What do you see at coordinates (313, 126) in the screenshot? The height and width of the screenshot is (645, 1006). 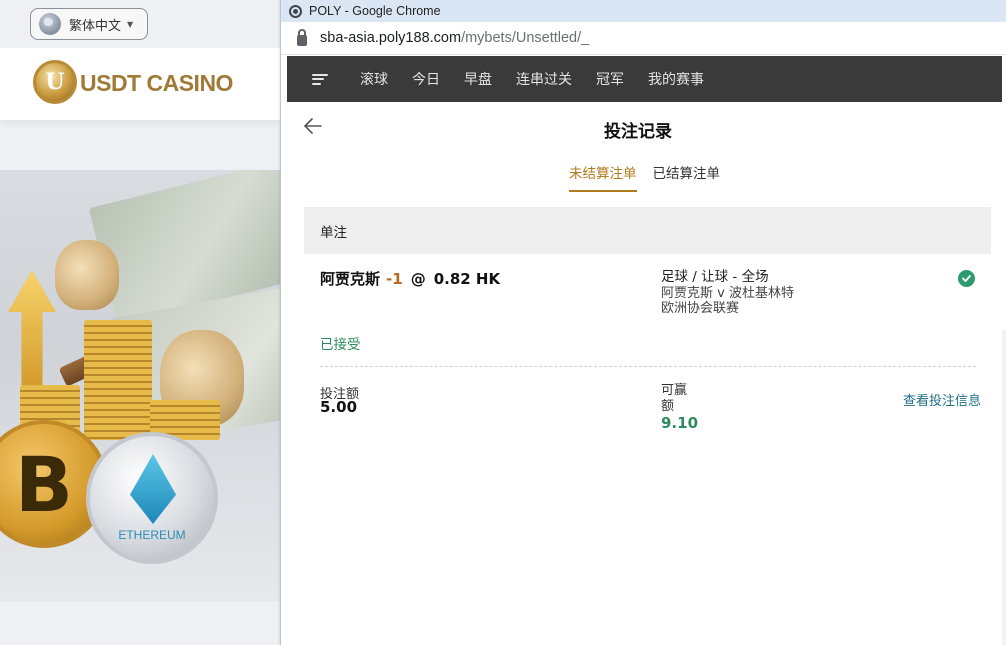 I see `back-arrow-icon` at bounding box center [313, 126].